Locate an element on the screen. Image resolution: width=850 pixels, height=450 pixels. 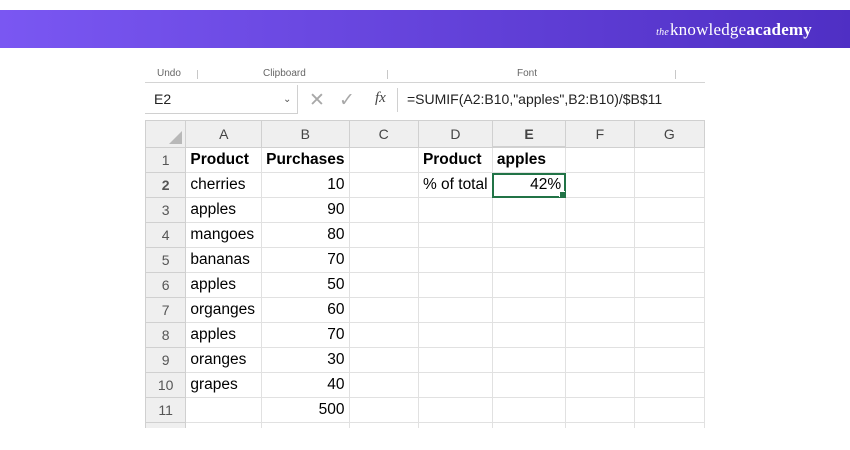
cell-g5 is located at coordinates (669, 260).